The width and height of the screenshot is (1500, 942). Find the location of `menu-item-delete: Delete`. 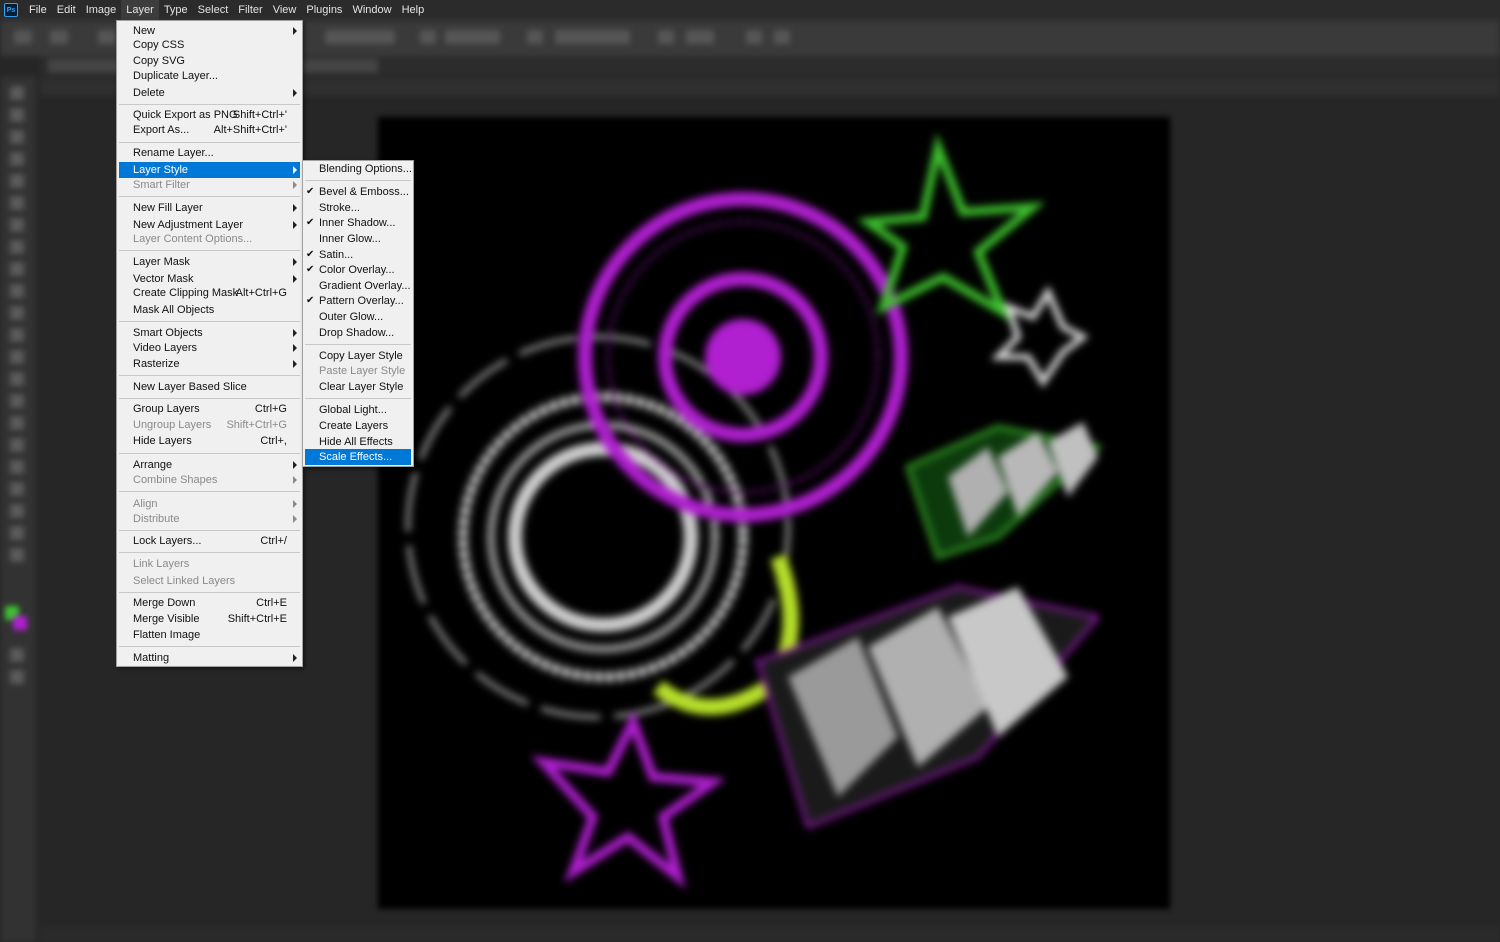

menu-item-delete: Delete is located at coordinates (209, 93).